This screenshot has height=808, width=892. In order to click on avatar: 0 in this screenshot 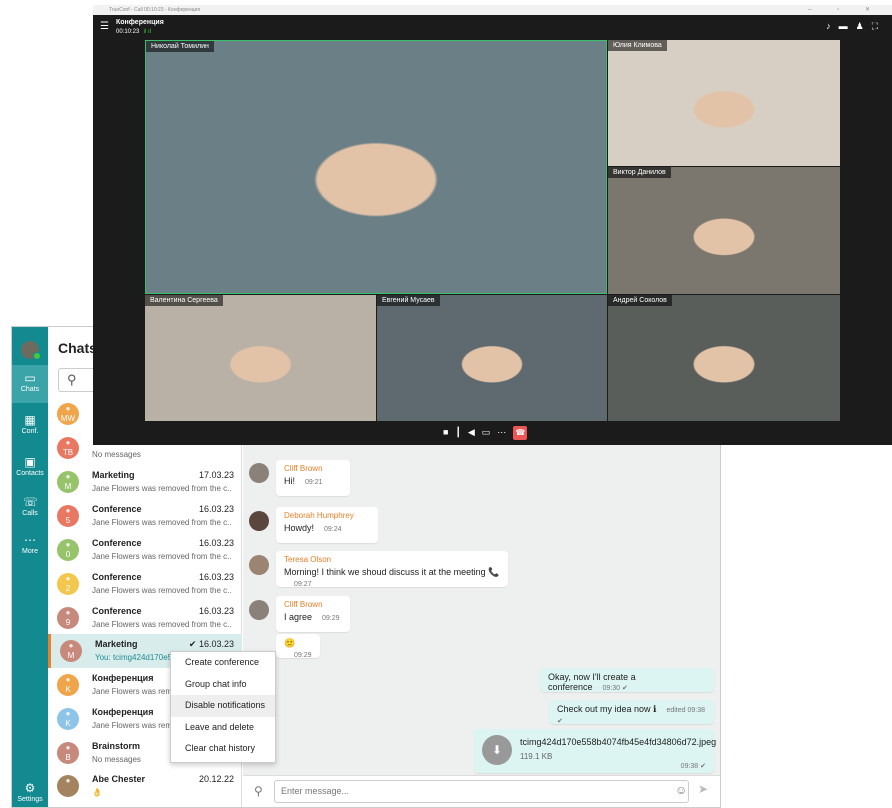, I will do `click(68, 545)`.